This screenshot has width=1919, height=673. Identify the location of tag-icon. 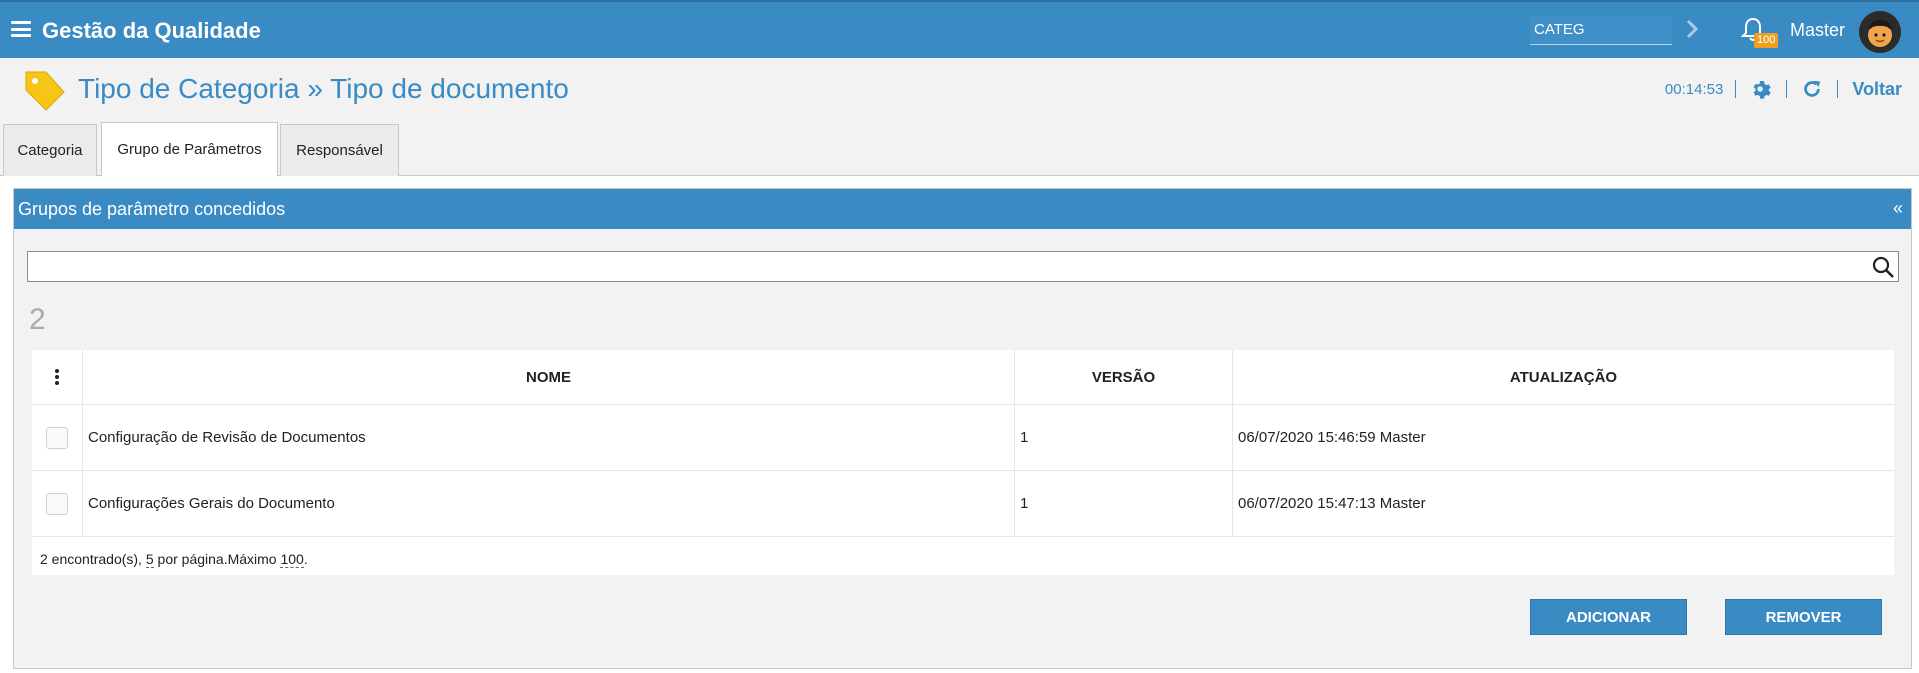
(45, 91).